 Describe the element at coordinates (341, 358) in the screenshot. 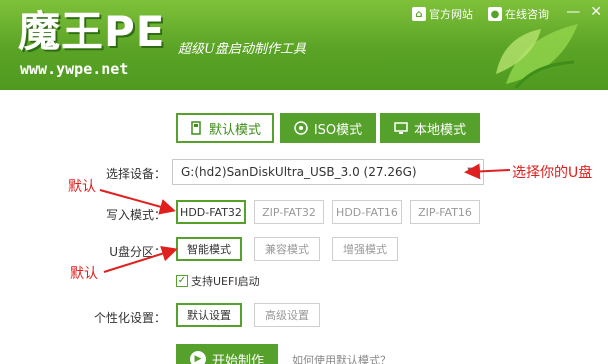

I see `howto-link: 如何使用默认模式？` at that location.